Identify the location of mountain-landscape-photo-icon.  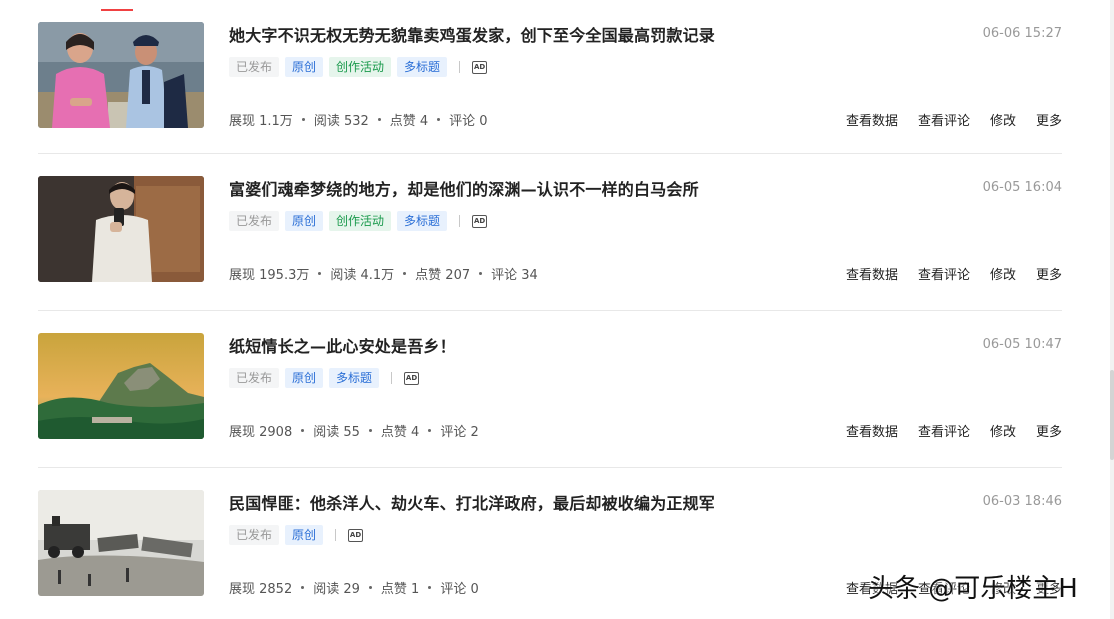
(121, 386).